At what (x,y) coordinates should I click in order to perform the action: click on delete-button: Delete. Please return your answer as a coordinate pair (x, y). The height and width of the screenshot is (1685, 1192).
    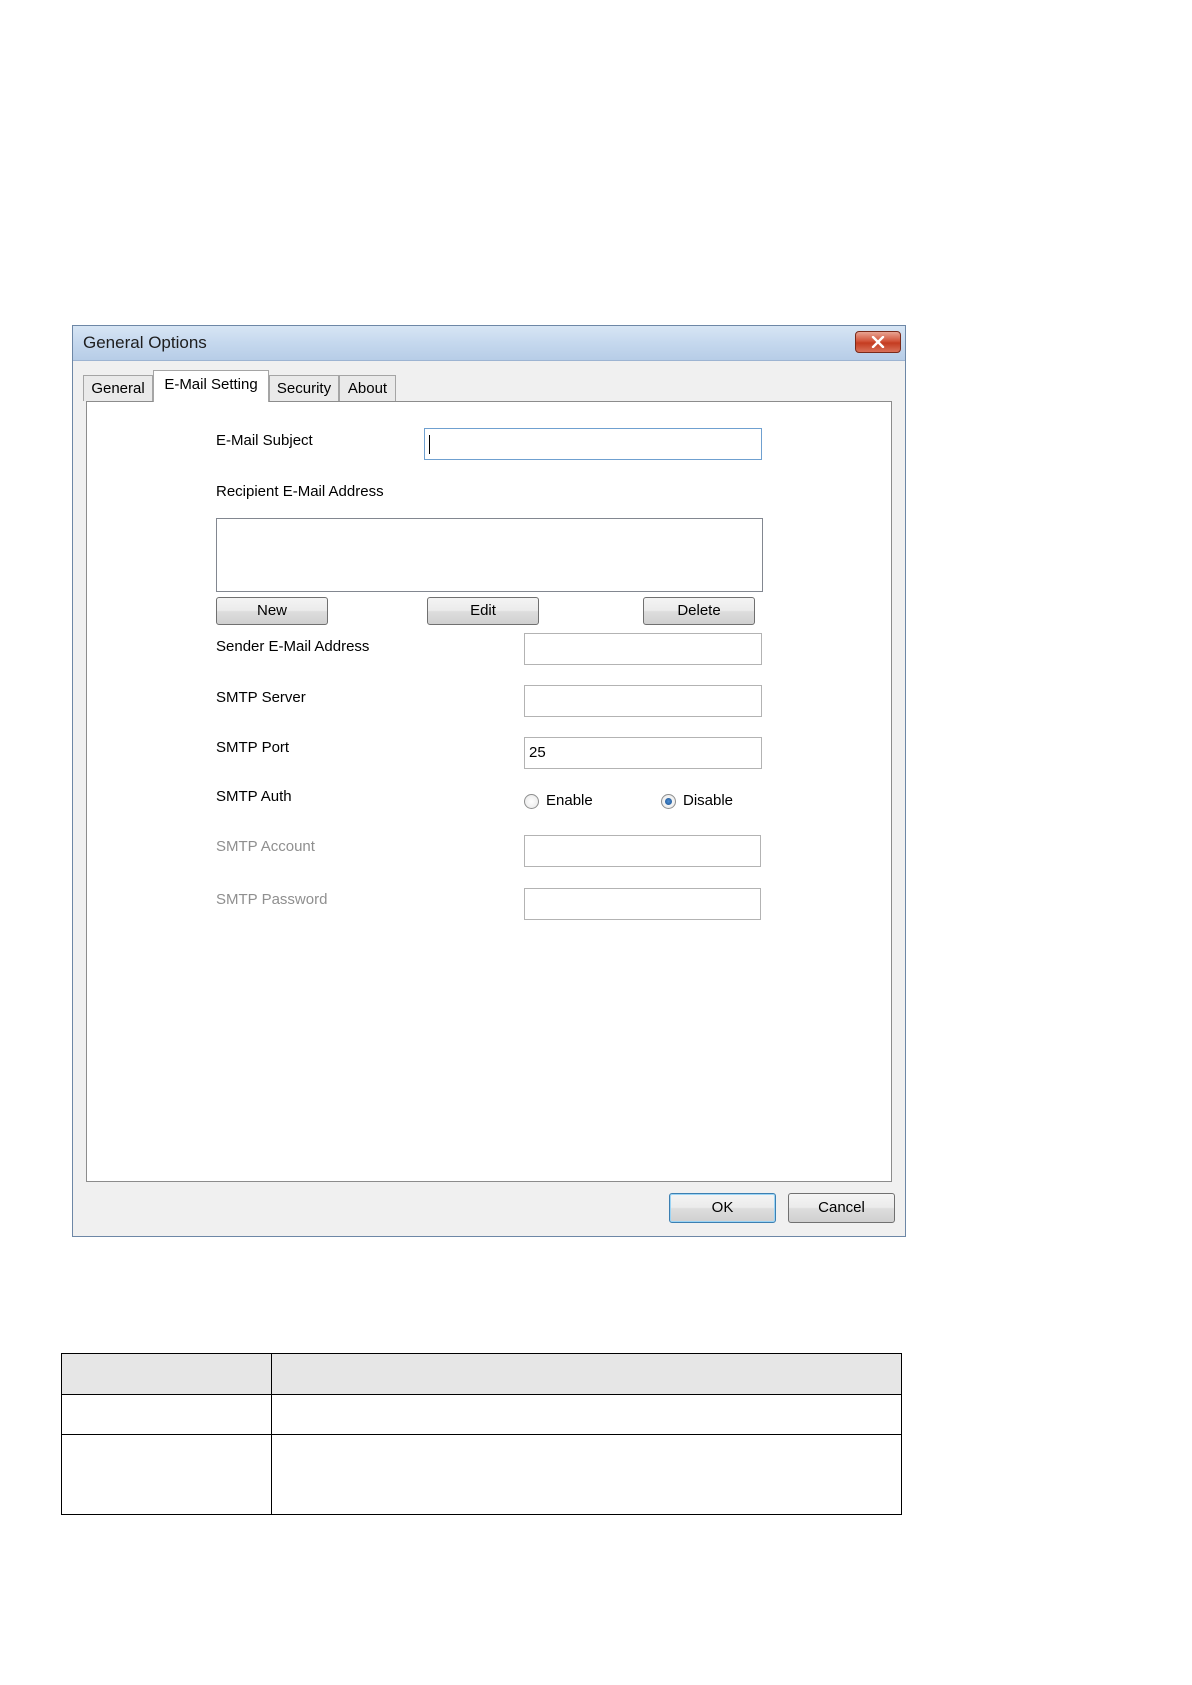
    Looking at the image, I should click on (699, 611).